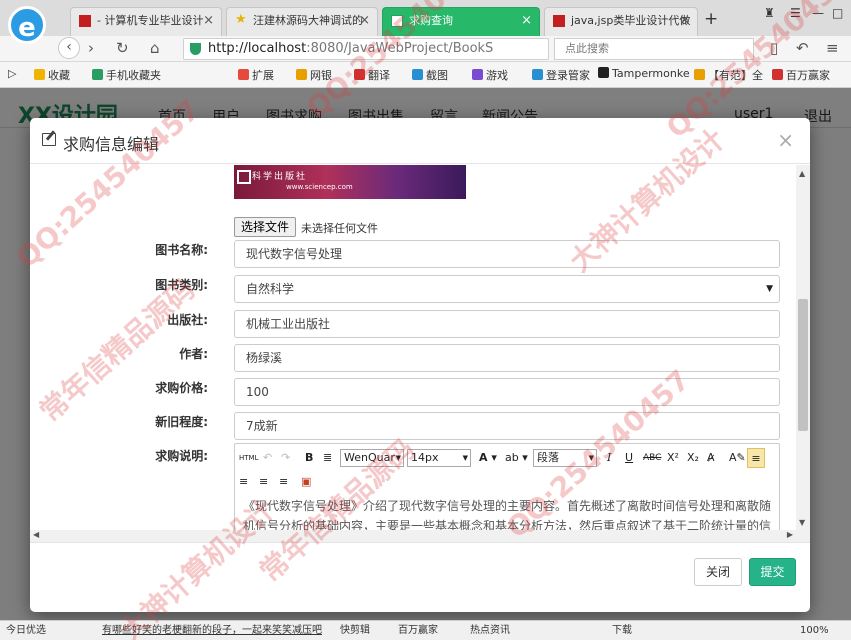 This screenshot has width=851, height=640. What do you see at coordinates (243, 482) in the screenshot?
I see `align-center-icon: ≡` at bounding box center [243, 482].